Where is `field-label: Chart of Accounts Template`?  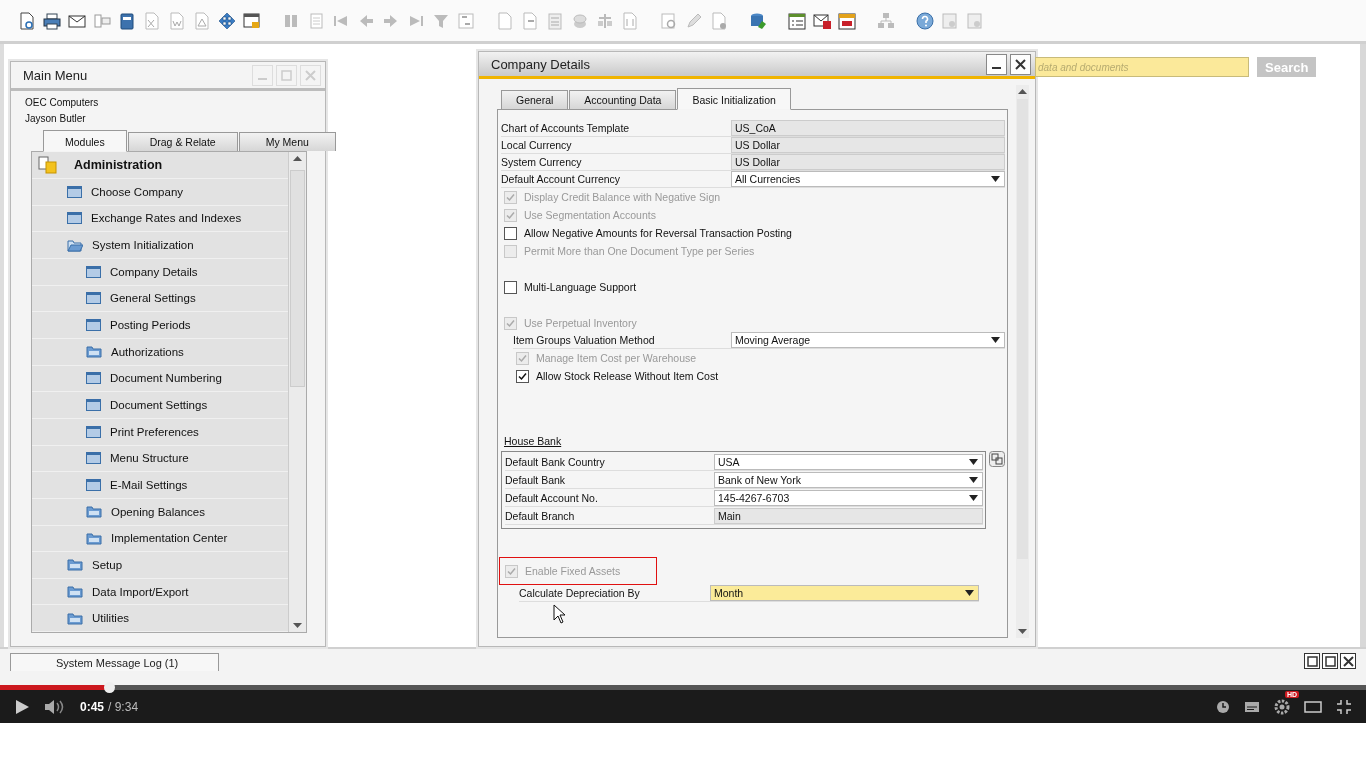 field-label: Chart of Accounts Template is located at coordinates (566, 128).